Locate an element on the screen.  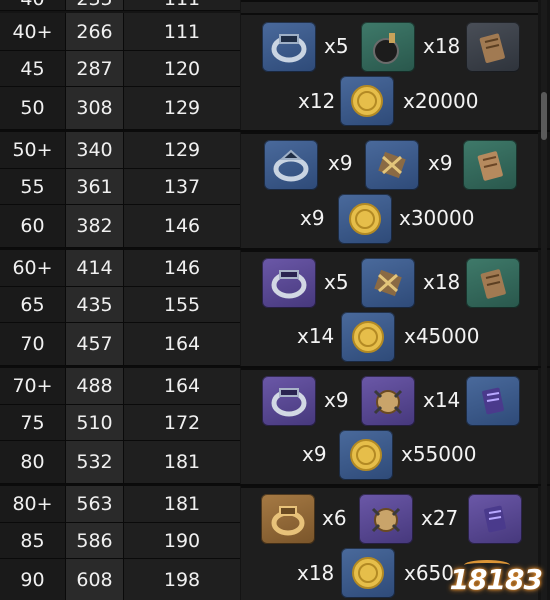
value-cell: 361 is located at coordinates (95, 187).